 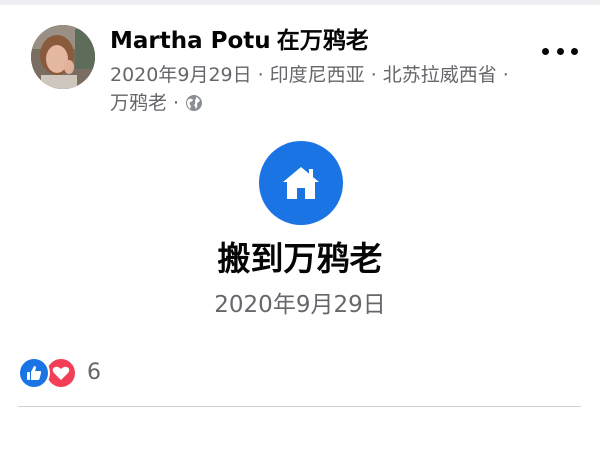 What do you see at coordinates (288, 41) in the screenshot?
I see `at-word: 在` at bounding box center [288, 41].